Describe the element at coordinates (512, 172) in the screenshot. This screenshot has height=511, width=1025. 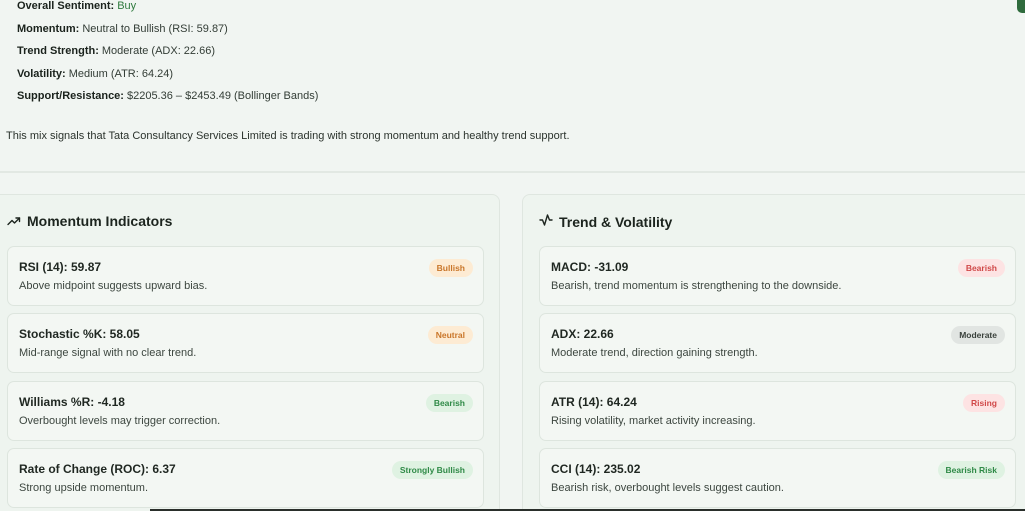
I see `section-divider` at that location.